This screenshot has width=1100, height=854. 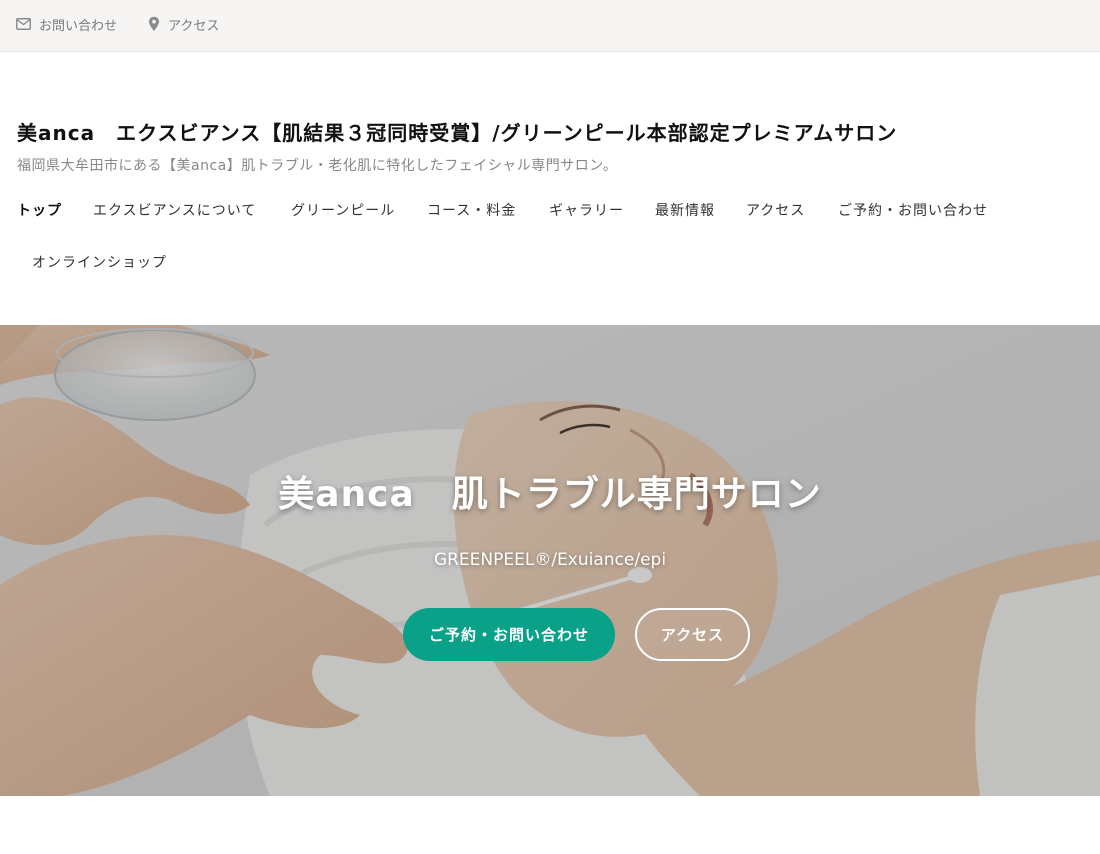 I want to click on nav-item-access: アクセス, so click(x=775, y=211).